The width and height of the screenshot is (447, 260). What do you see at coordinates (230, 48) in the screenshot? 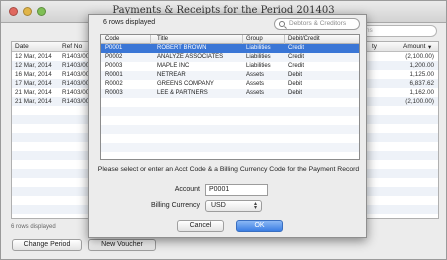
I see `account-row-selected: P0001 ROBERT BROWN Liabilities Credit` at bounding box center [230, 48].